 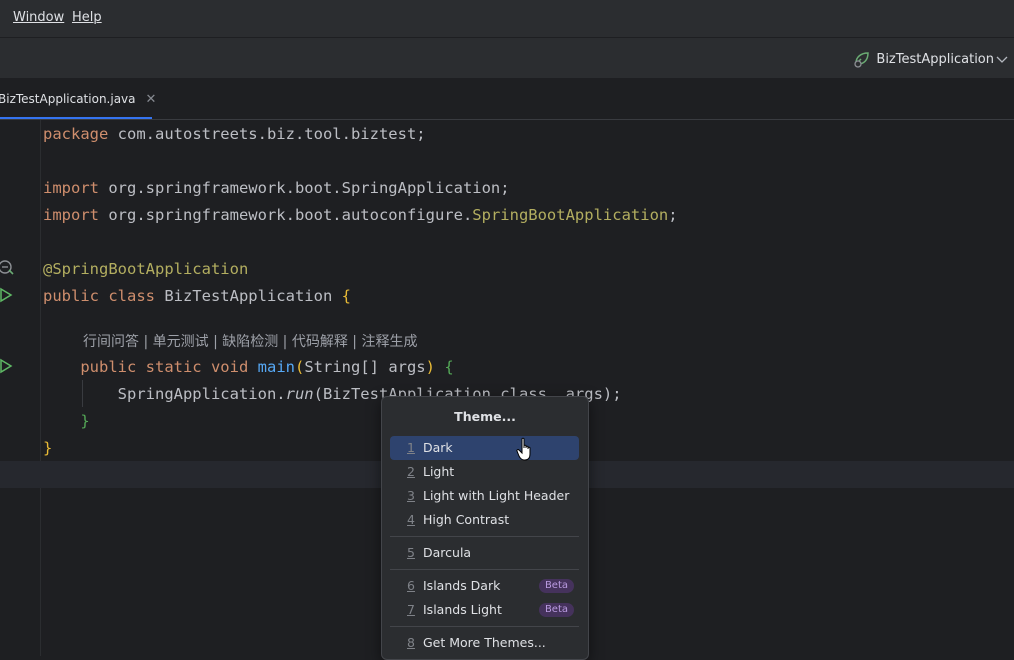 I want to click on run-class-icon, so click(x=7, y=295).